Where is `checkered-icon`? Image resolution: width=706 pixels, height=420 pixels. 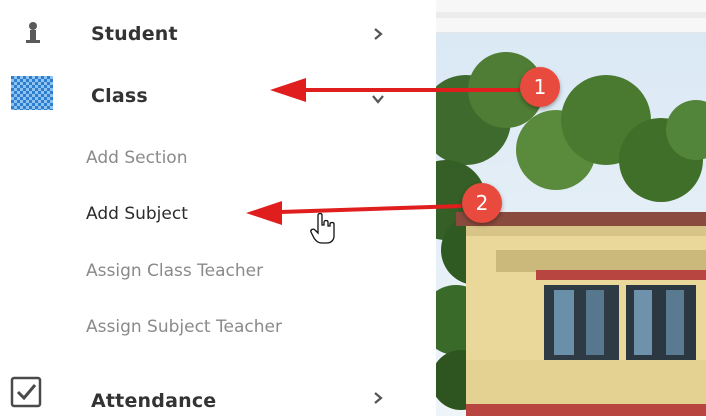
checkered-icon is located at coordinates (32, 93).